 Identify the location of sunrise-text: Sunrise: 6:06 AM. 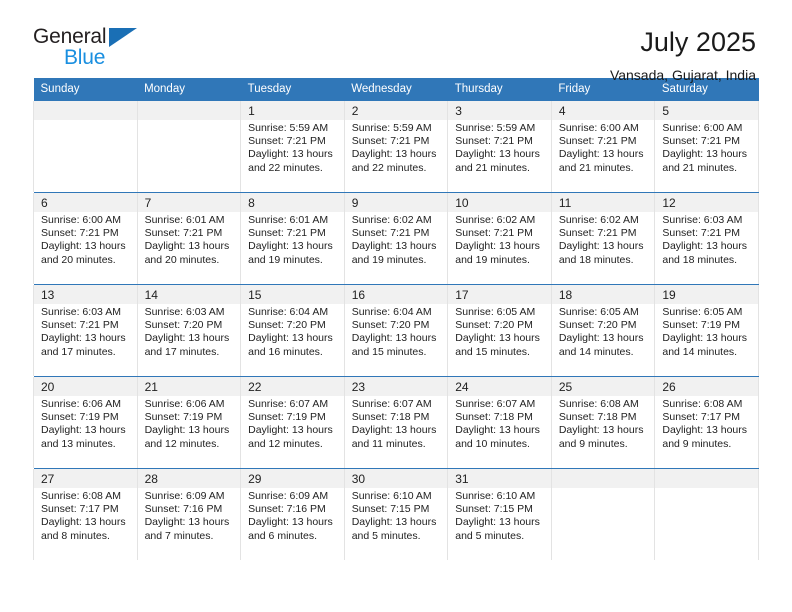
(81, 404).